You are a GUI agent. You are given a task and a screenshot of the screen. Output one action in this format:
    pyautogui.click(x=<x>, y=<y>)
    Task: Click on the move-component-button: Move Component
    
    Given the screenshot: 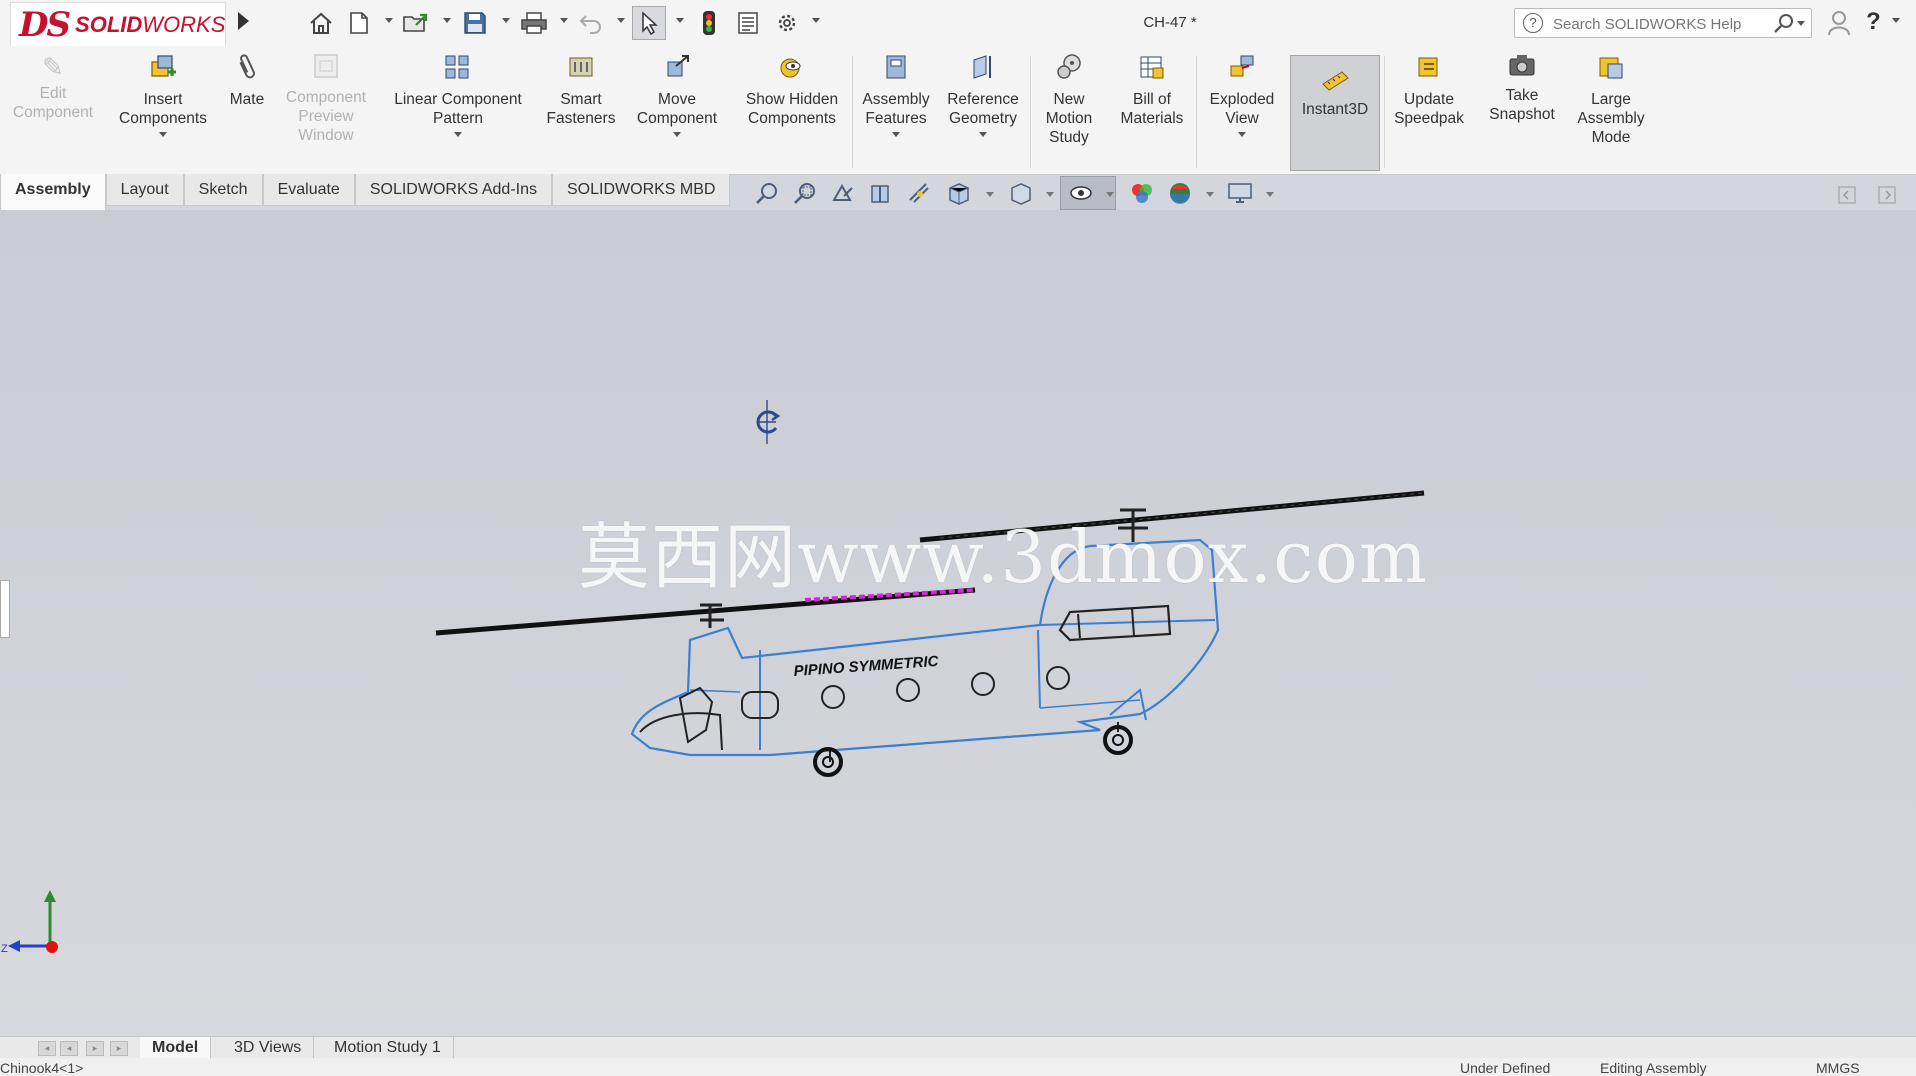 What is the action you would take?
    pyautogui.click(x=677, y=94)
    